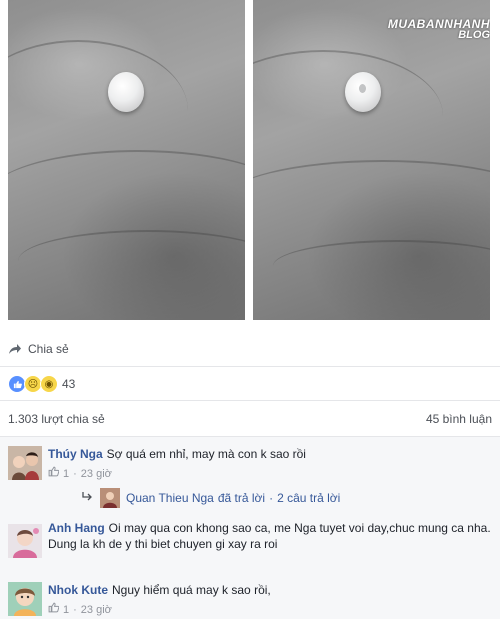  I want to click on commenter-name: Nhok Kute, so click(78, 590).